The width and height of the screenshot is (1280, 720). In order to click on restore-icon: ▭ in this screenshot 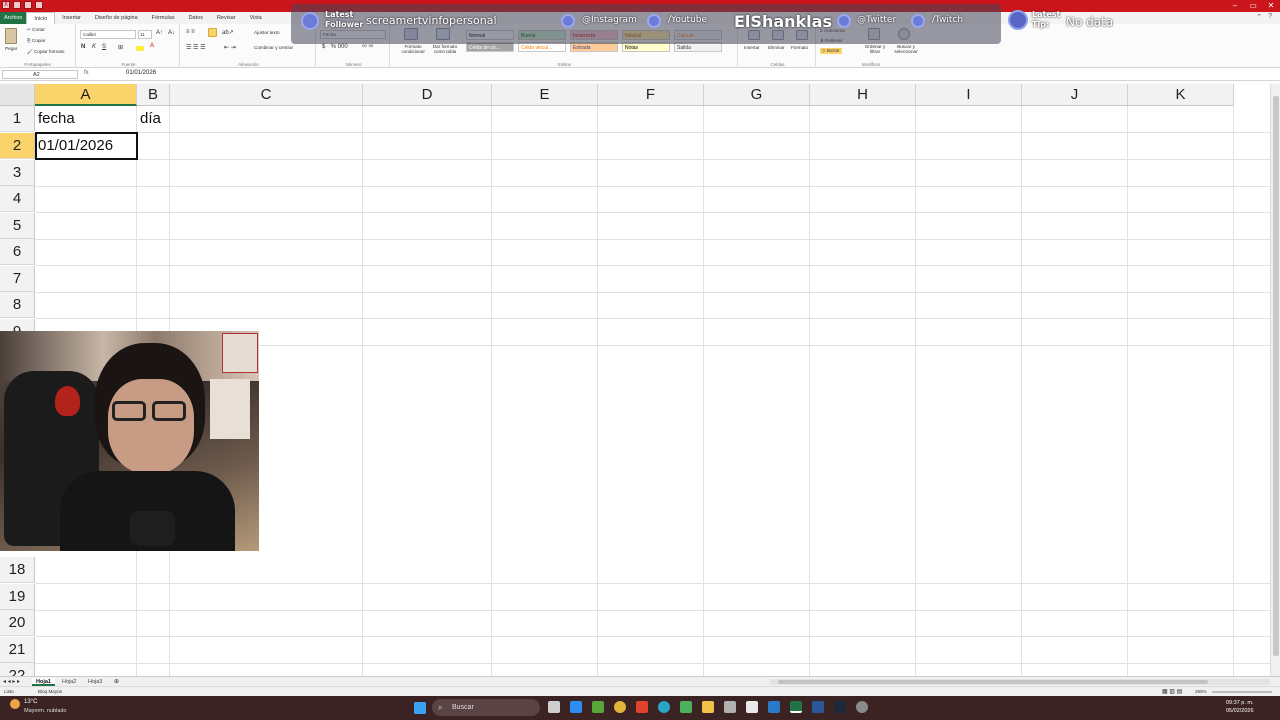, I will do `click(1253, 5)`.